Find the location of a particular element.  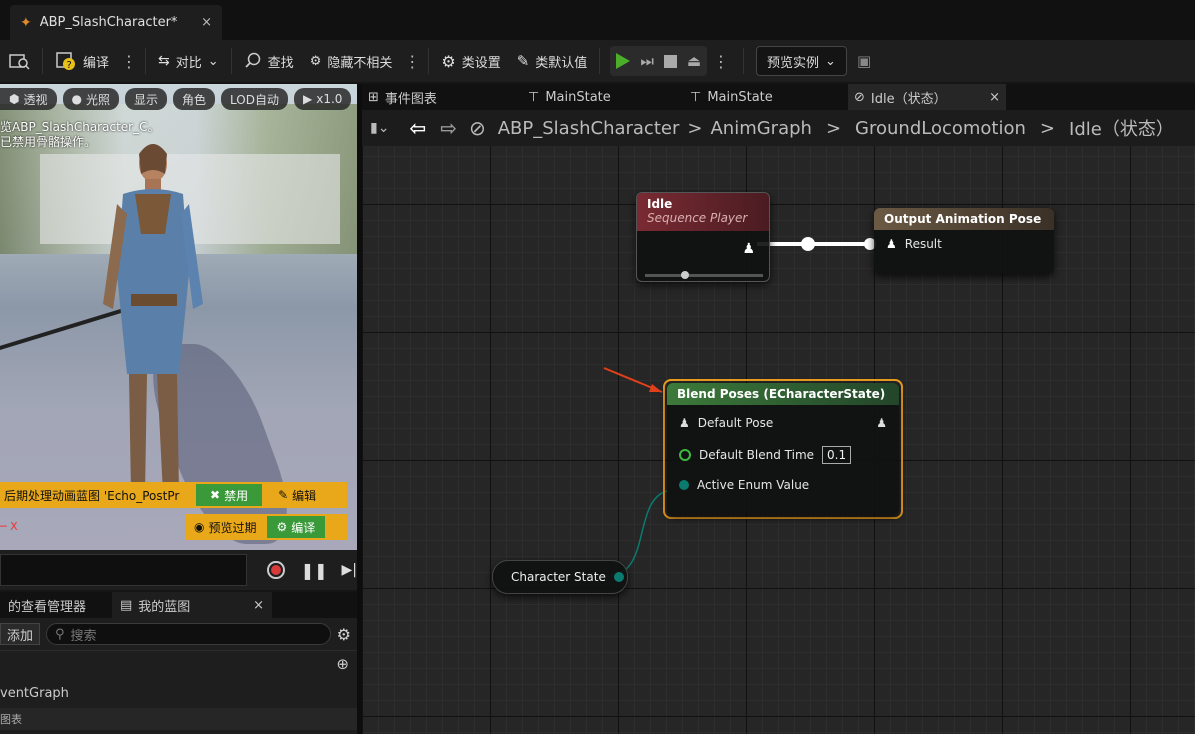

step-icon: ⏭ is located at coordinates (647, 61).